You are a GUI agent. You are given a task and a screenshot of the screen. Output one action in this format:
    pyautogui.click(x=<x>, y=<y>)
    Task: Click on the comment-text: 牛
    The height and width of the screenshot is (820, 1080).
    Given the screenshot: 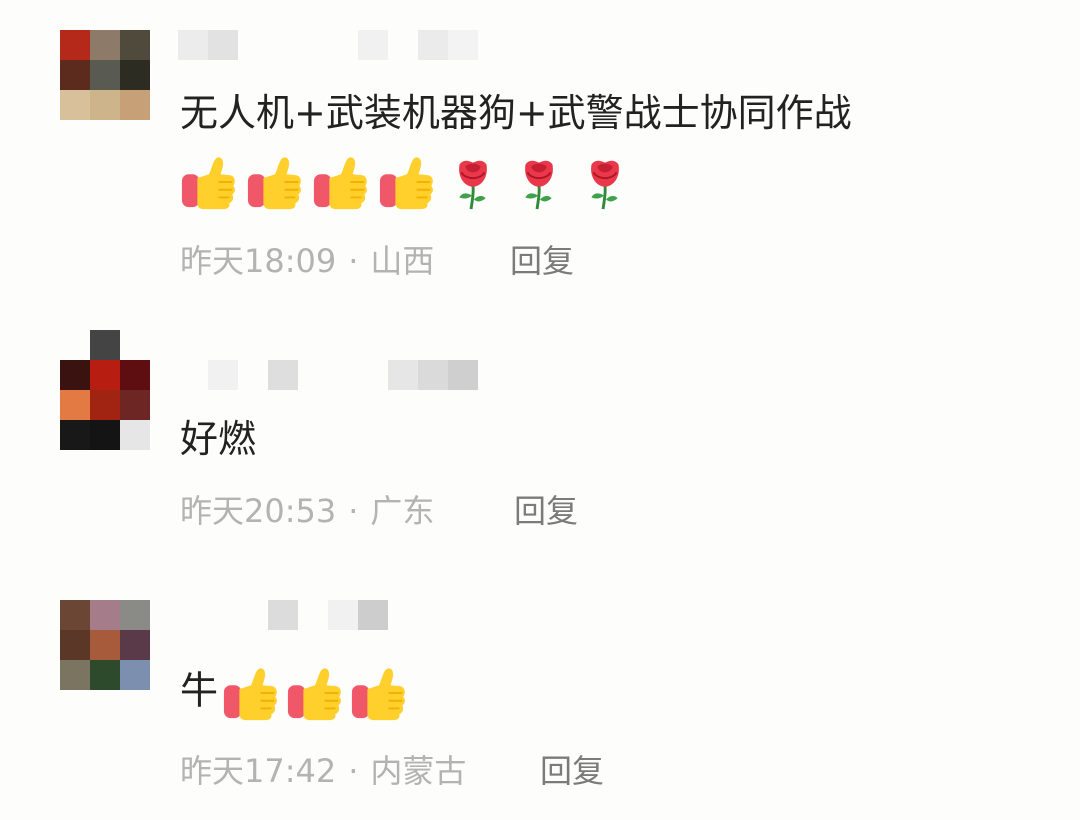 What is the action you would take?
    pyautogui.click(x=294, y=693)
    